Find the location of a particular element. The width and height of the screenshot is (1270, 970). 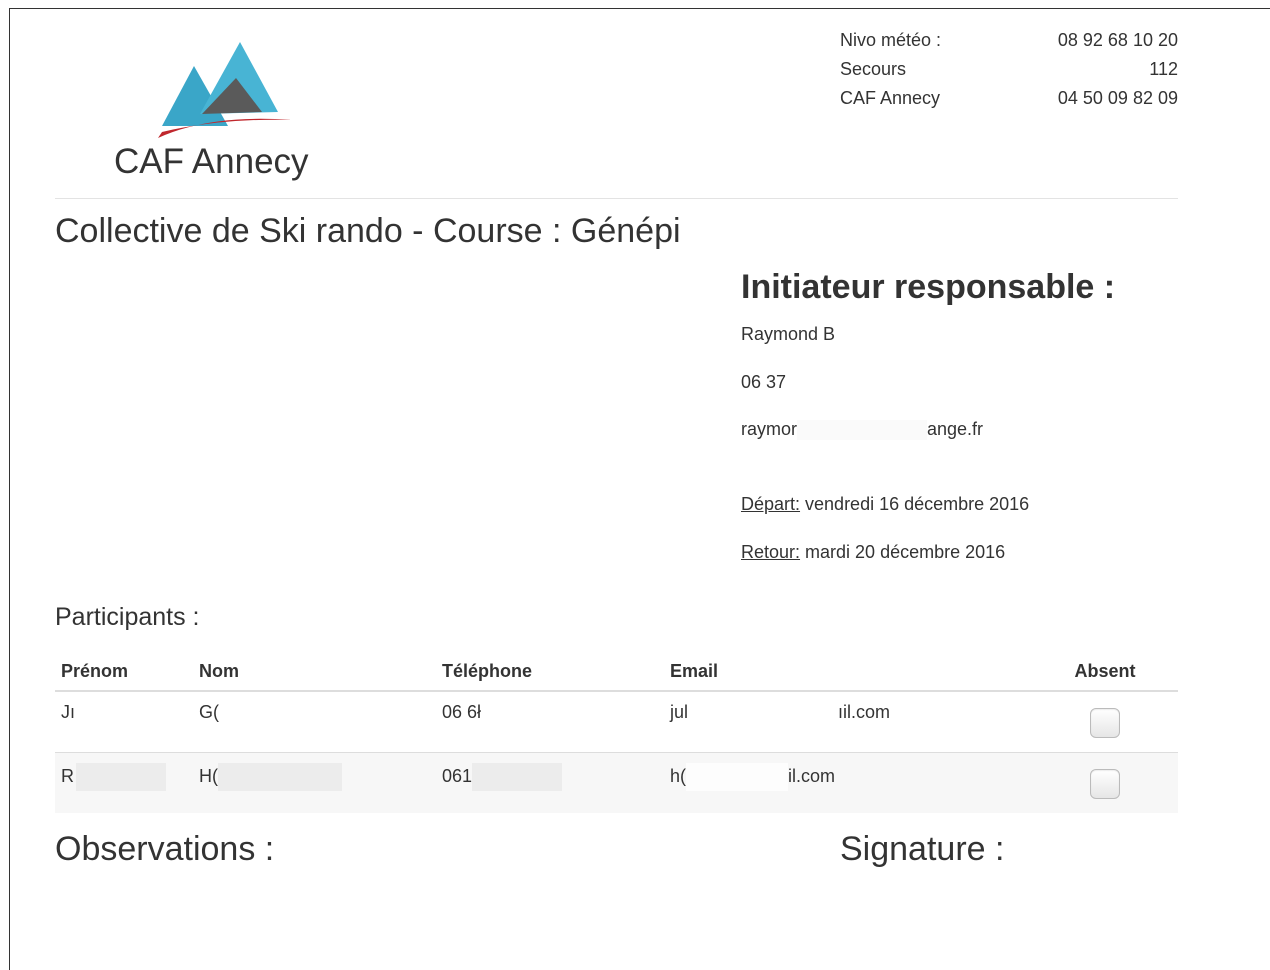

leader-heading: Initiateur responsable : is located at coordinates (928, 287).